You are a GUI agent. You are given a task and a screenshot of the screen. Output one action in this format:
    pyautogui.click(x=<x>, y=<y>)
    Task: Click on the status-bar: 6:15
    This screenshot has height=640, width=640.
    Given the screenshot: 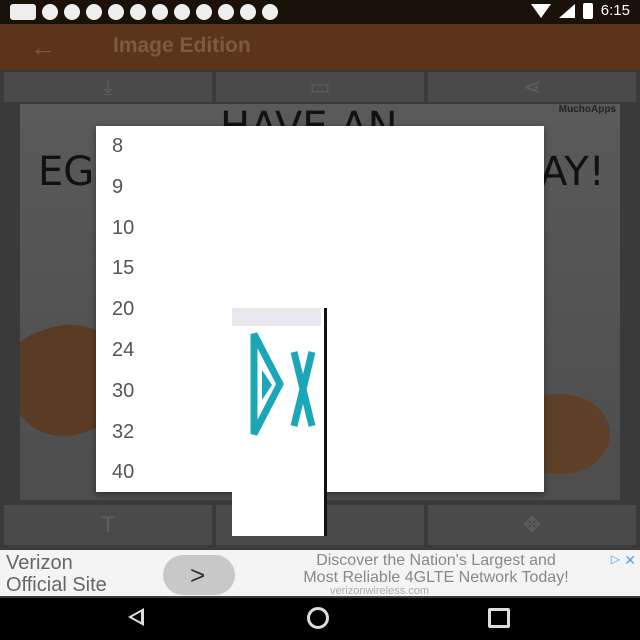 What is the action you would take?
    pyautogui.click(x=320, y=12)
    